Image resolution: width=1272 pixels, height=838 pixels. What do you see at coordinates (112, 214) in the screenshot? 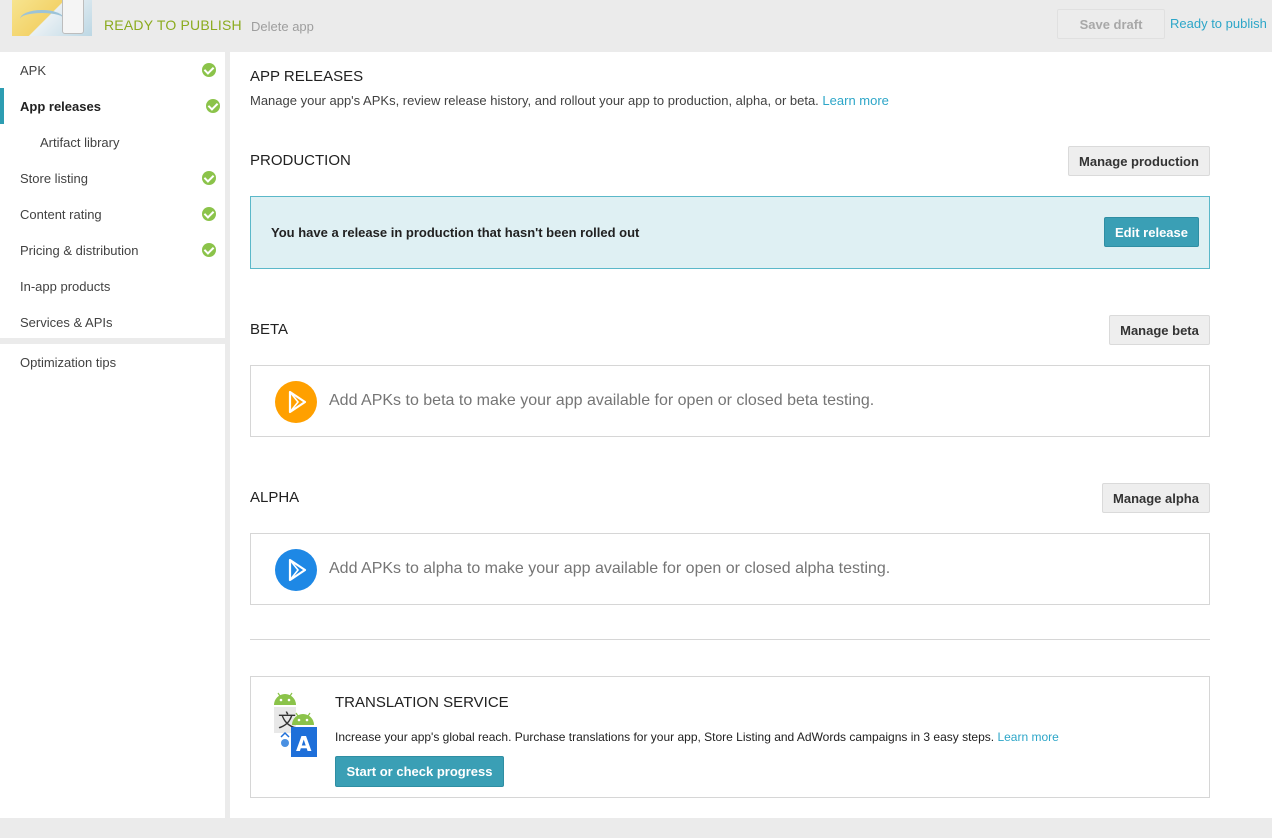
I see `sidebar-item-content-rating: Content rating` at bounding box center [112, 214].